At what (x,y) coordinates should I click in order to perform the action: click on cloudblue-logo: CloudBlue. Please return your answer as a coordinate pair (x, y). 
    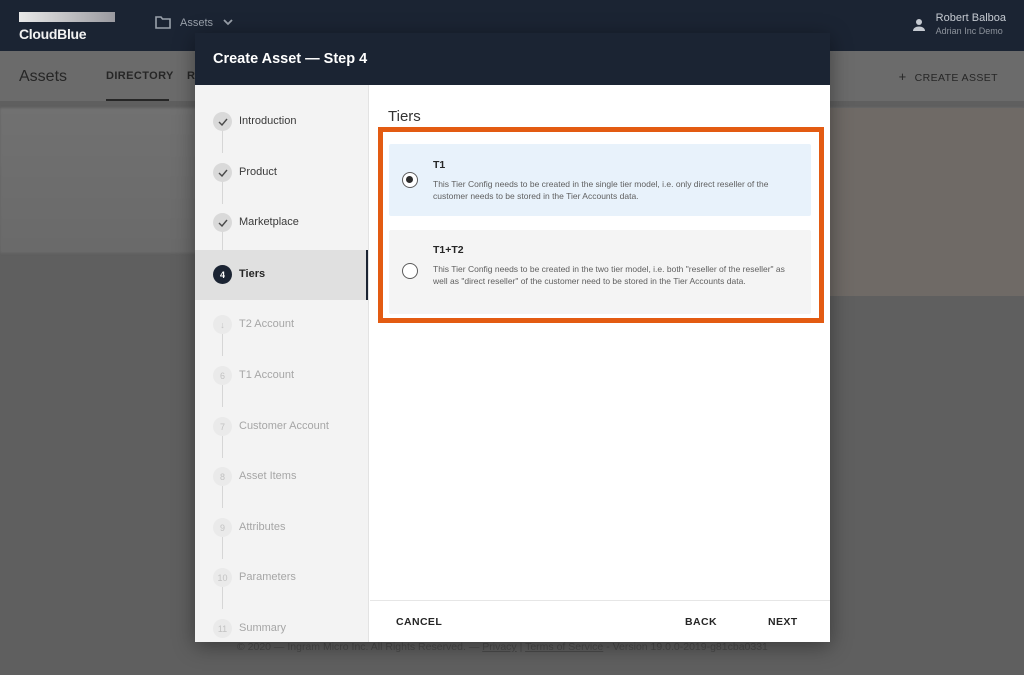
    Looking at the image, I should click on (68, 27).